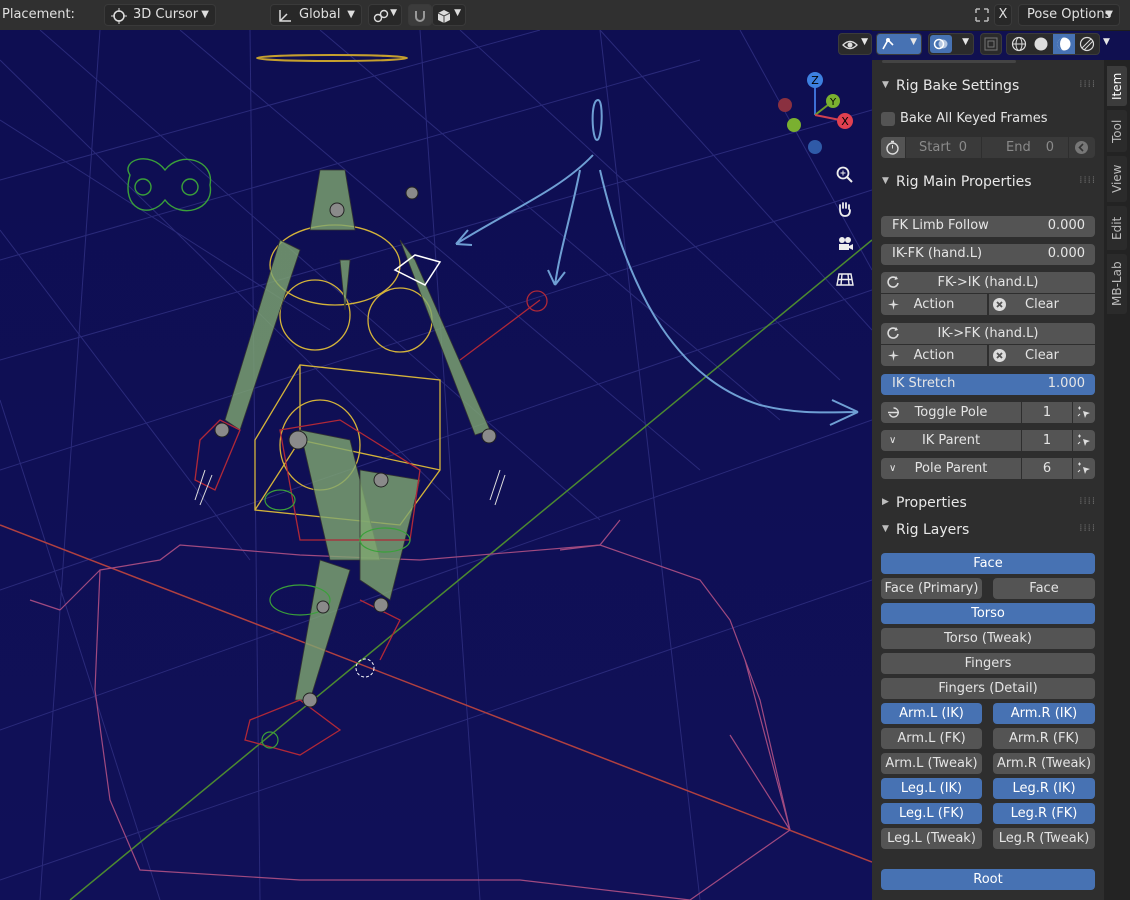 This screenshot has height=900, width=1130. Describe the element at coordinates (988, 333) in the screenshot. I see `ik-to-fk-button: IK->FK (hand.L)` at that location.